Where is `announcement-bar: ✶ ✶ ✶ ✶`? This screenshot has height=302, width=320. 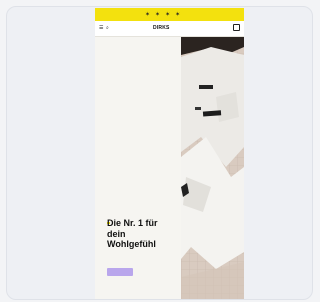
announcement-bar: ✶ ✶ ✶ ✶ is located at coordinates (169, 14).